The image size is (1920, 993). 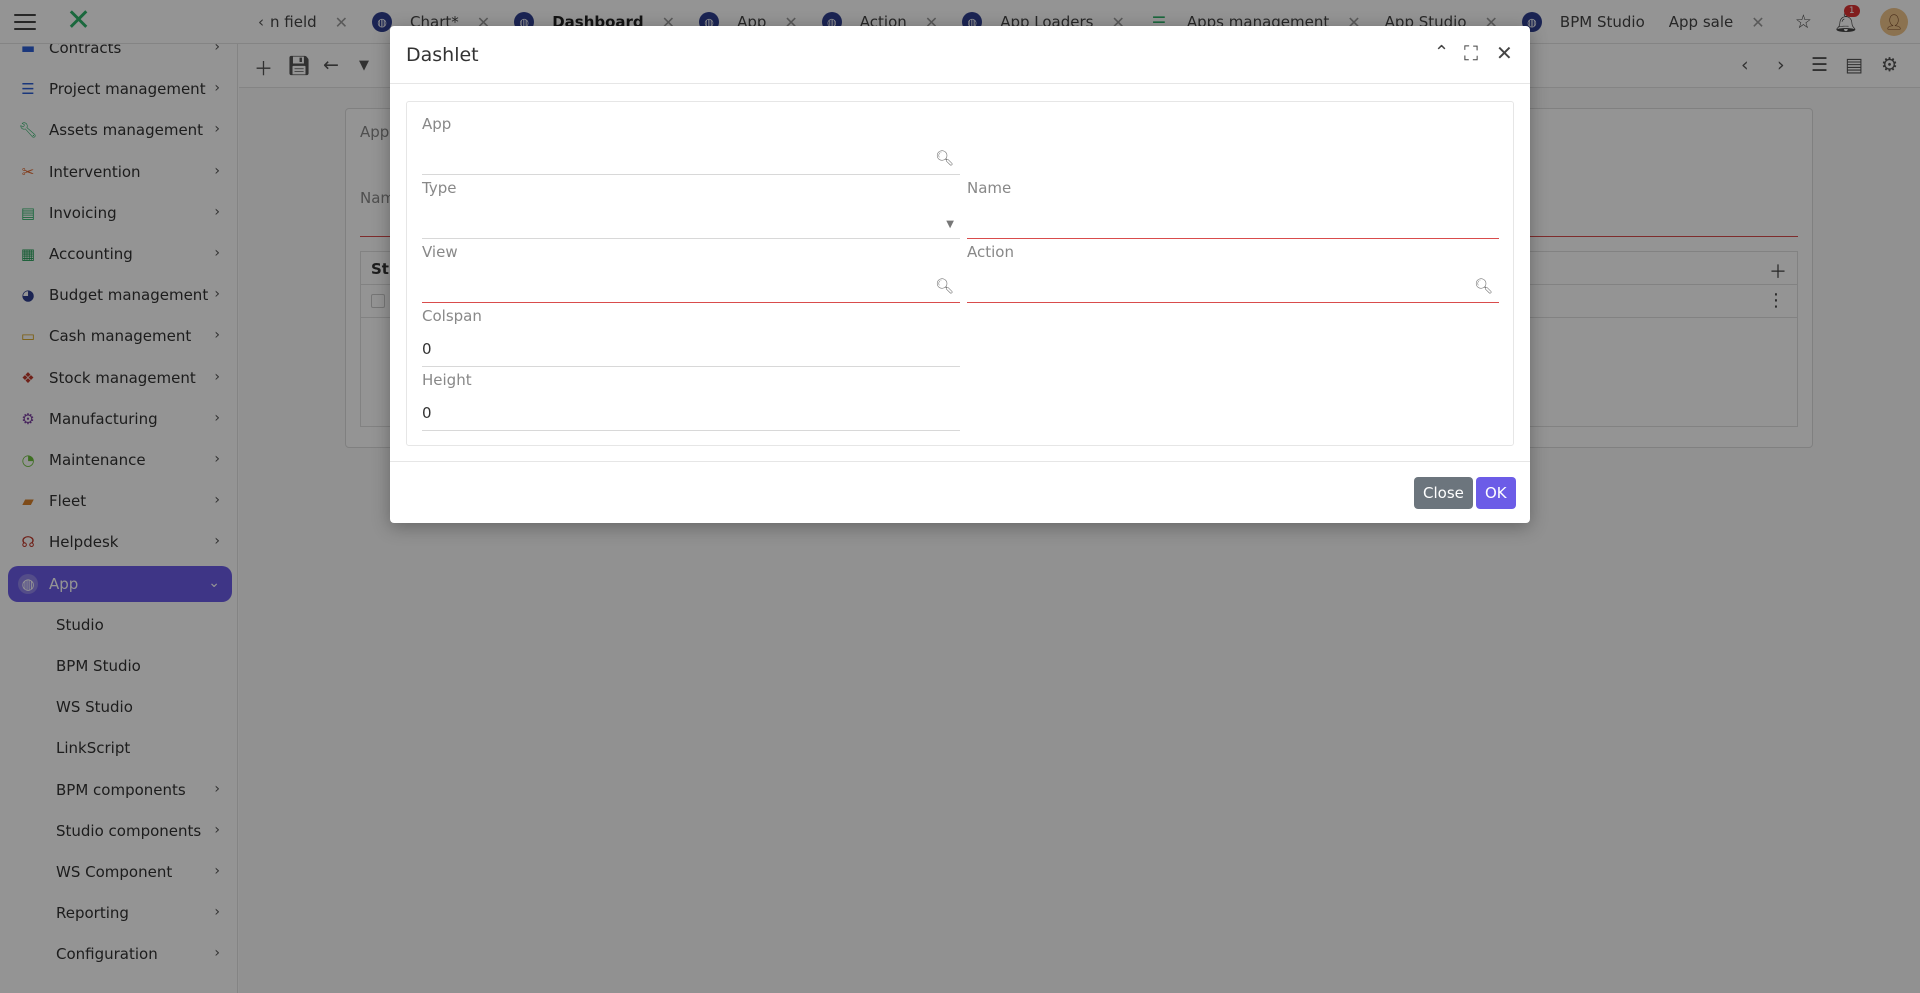 I want to click on name-field-label: Name, so click(x=989, y=188).